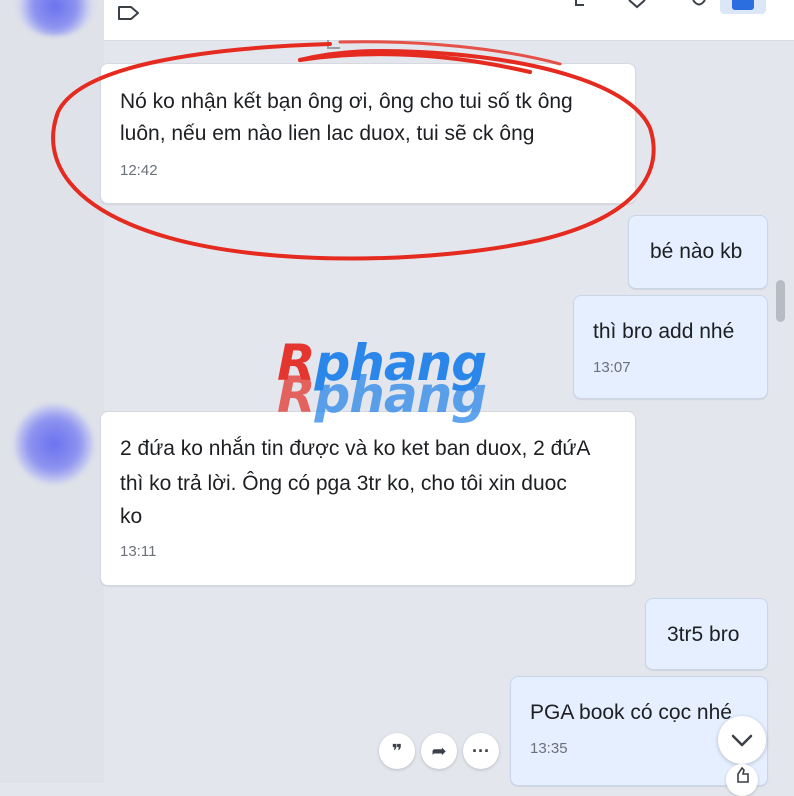 The width and height of the screenshot is (794, 796). I want to click on scroll-to-bottom-button, so click(742, 740).